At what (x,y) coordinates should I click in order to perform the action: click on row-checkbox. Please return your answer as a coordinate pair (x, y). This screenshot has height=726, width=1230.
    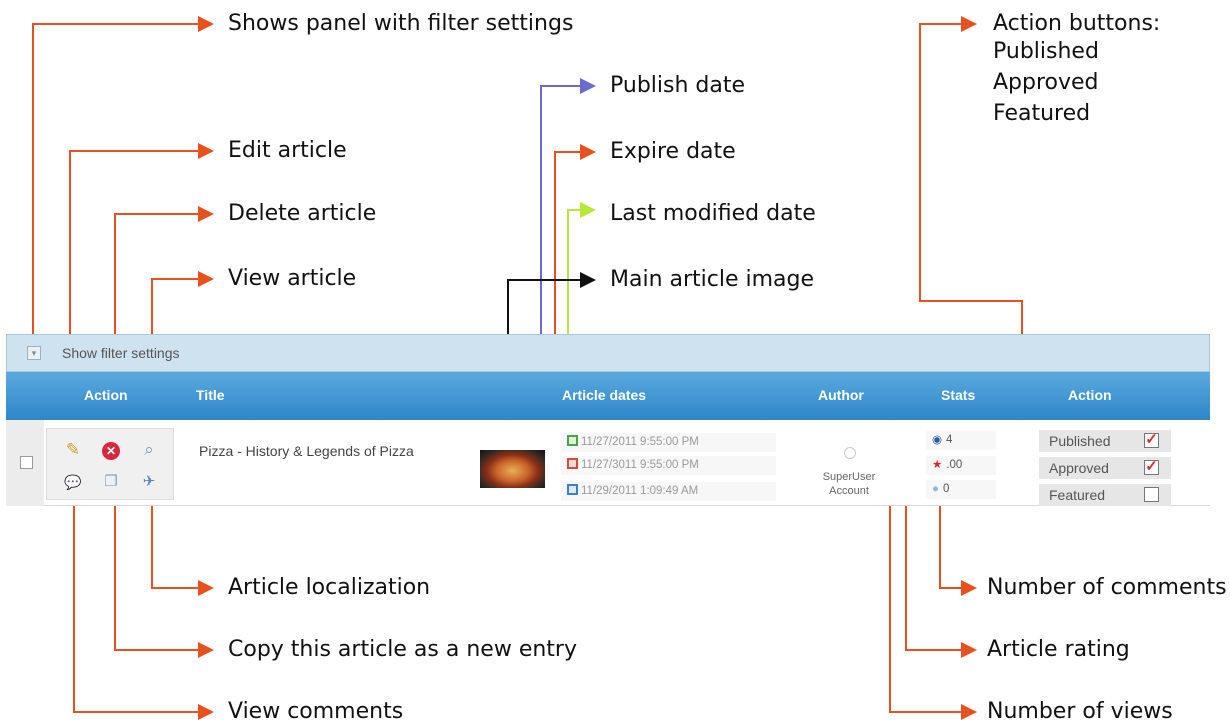
    Looking at the image, I should click on (26, 462).